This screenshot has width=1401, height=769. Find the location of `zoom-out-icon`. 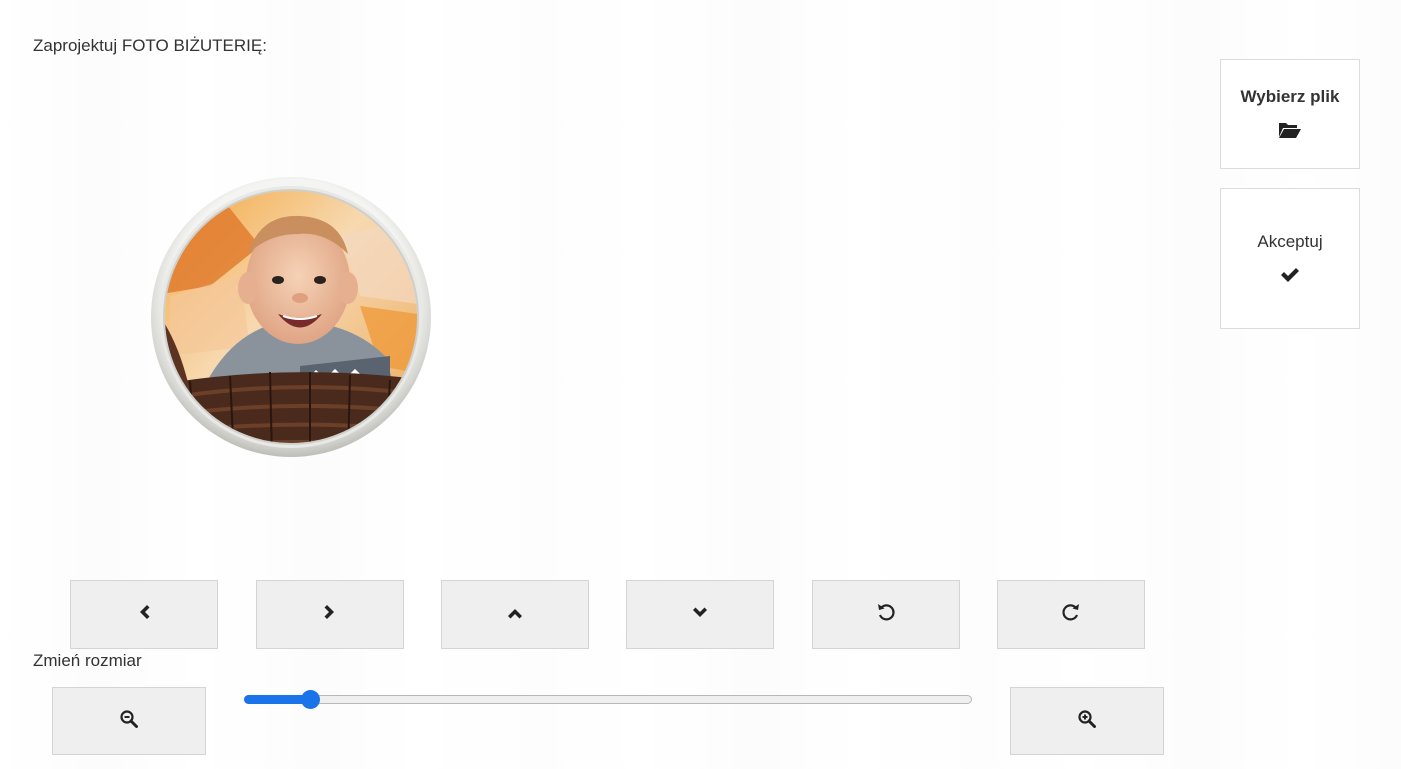

zoom-out-icon is located at coordinates (129, 721).